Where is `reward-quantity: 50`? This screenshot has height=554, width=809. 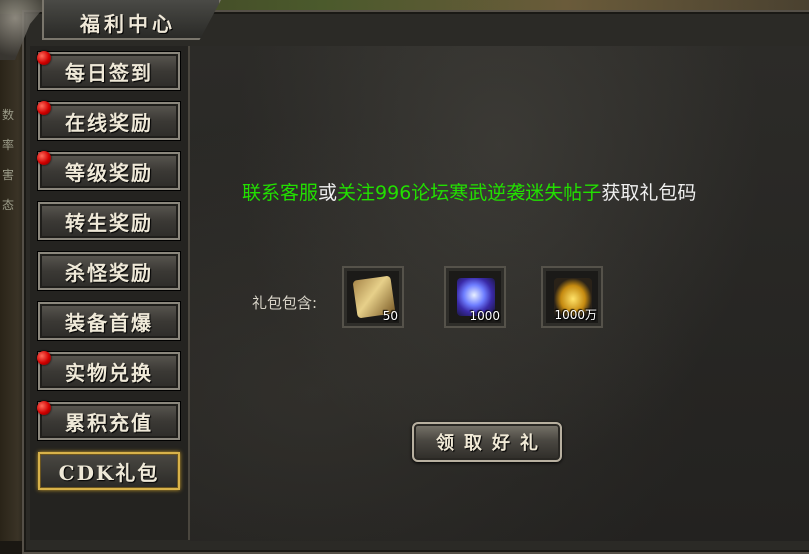 reward-quantity: 50 is located at coordinates (390, 316).